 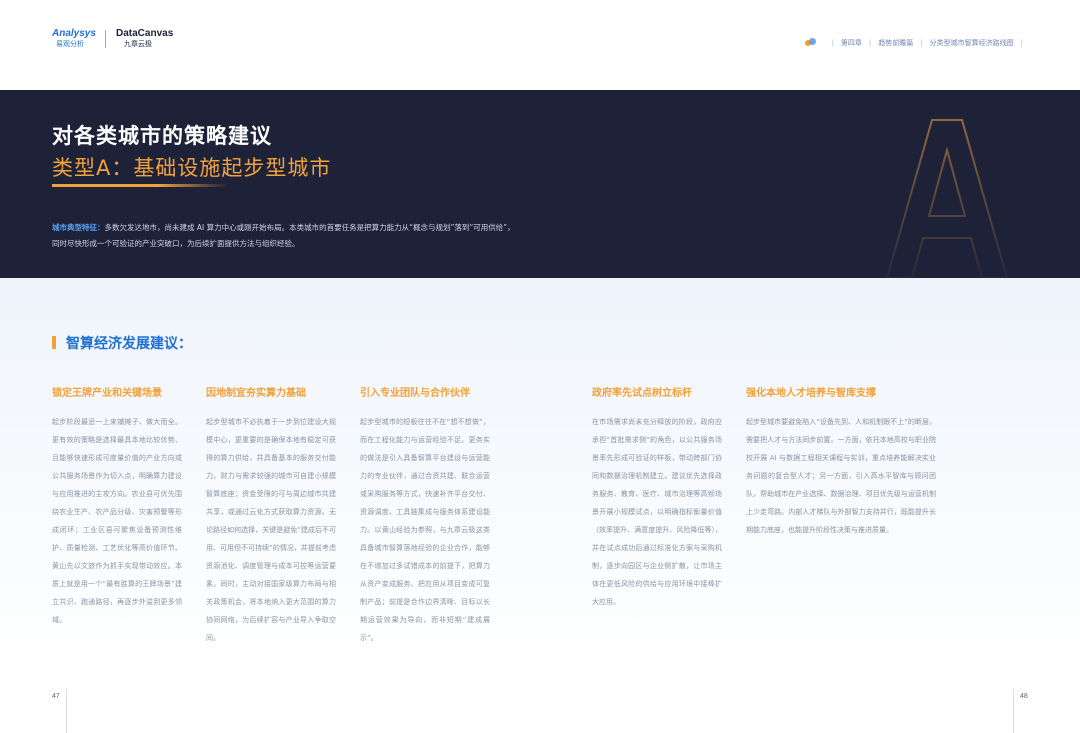 I want to click on breadcrumb: | 第四章 | 趋势前瞻篇 | 分类型城市智算经济路线图 |, so click(x=917, y=43).